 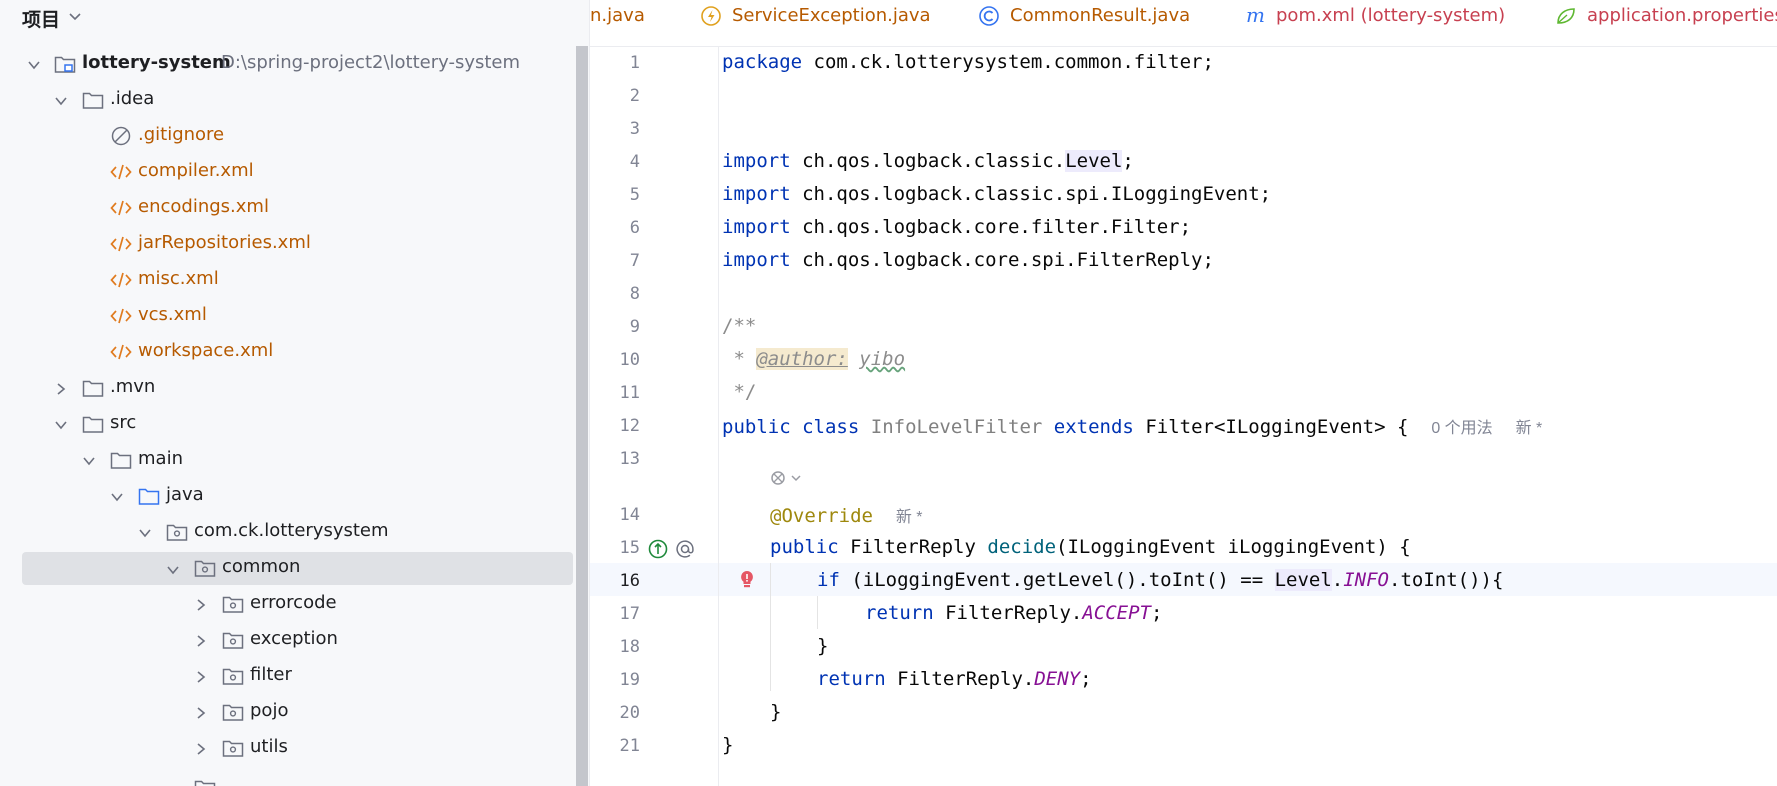 What do you see at coordinates (286, 460) in the screenshot?
I see `tree-item-main: main` at bounding box center [286, 460].